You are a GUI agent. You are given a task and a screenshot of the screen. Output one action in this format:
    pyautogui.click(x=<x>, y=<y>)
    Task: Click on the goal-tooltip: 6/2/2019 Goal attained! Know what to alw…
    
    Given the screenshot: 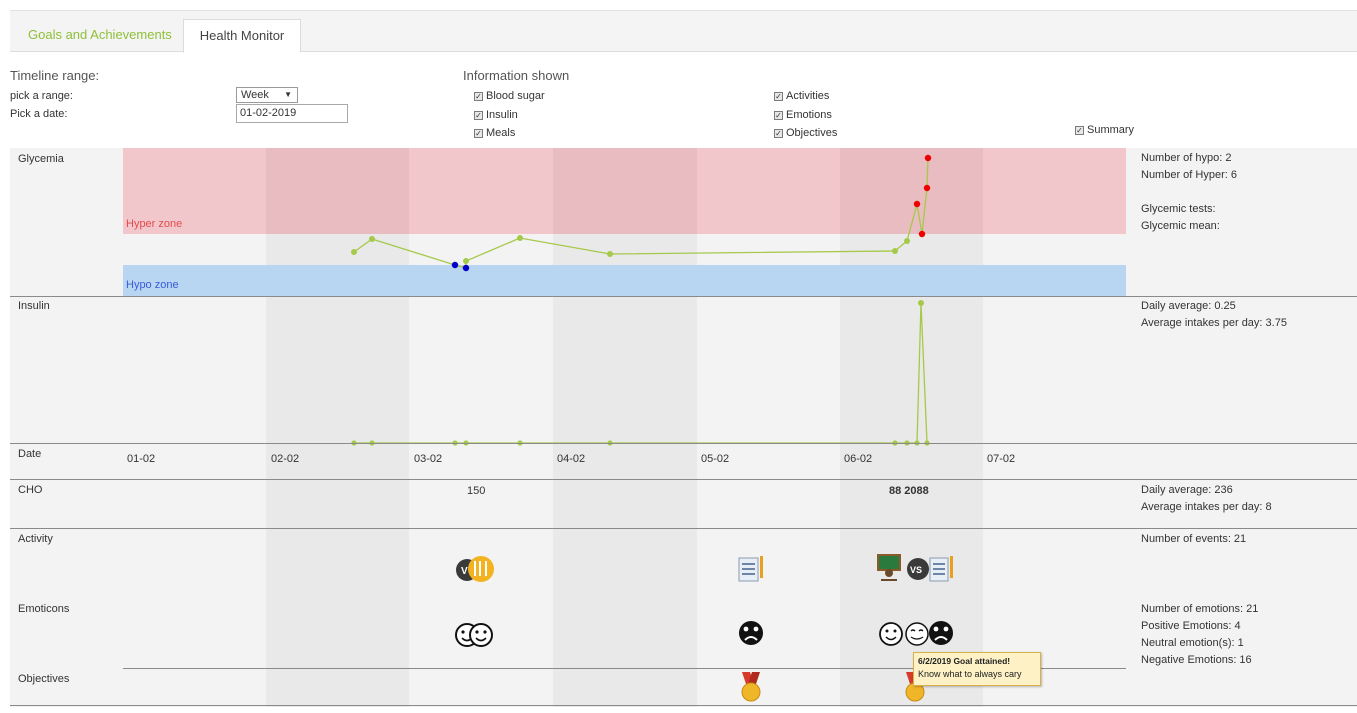 What is the action you would take?
    pyautogui.click(x=977, y=669)
    